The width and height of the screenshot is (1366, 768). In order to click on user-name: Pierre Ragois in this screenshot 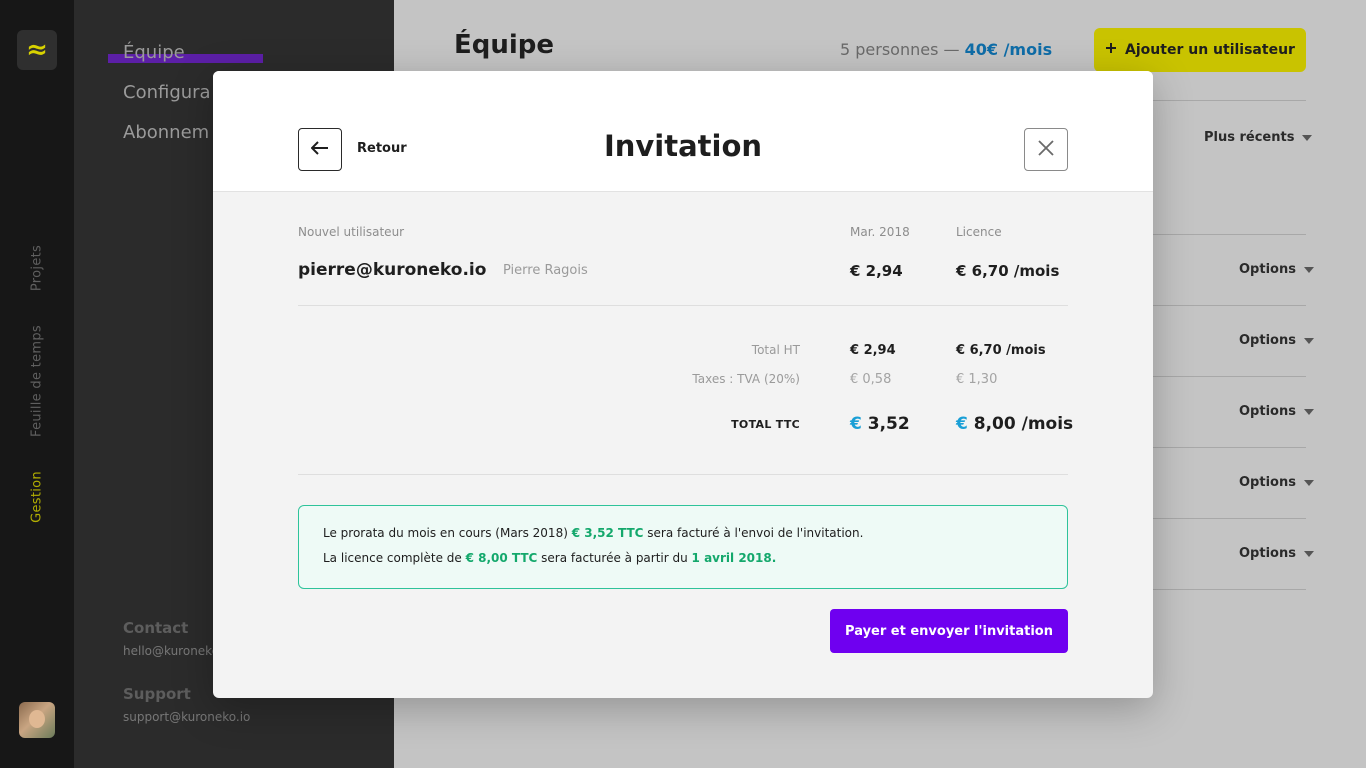, I will do `click(545, 270)`.